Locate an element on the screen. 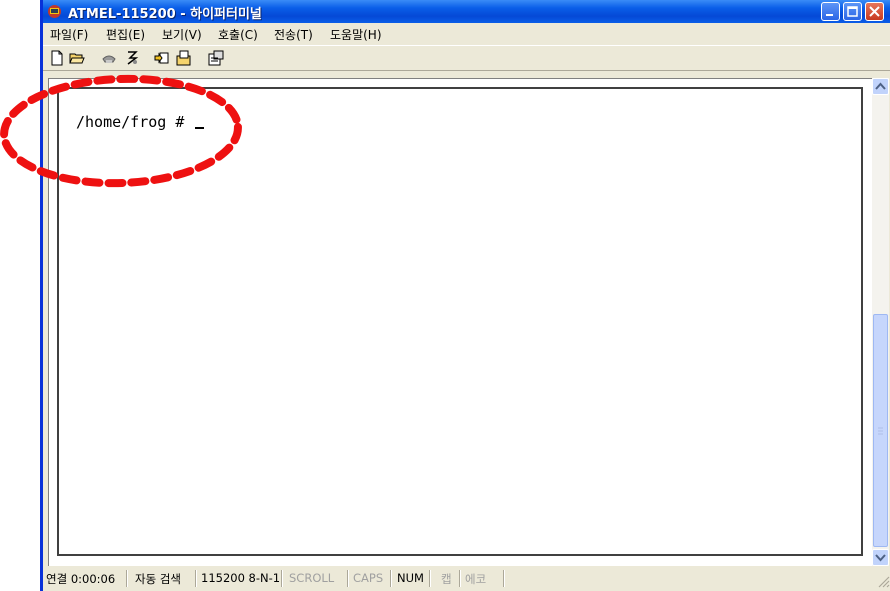 This screenshot has height=591, width=890. vertical-scrollbar is located at coordinates (880, 322).